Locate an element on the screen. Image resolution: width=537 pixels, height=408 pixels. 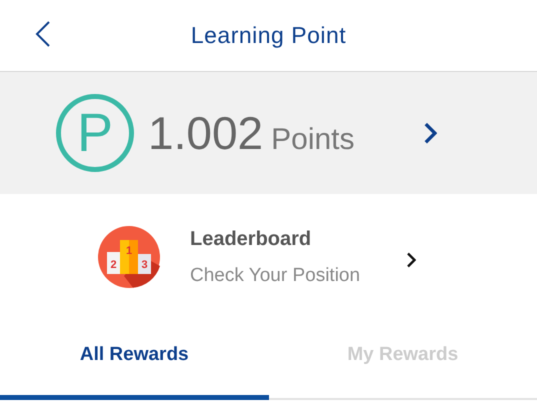
points-link is located at coordinates (429, 133).